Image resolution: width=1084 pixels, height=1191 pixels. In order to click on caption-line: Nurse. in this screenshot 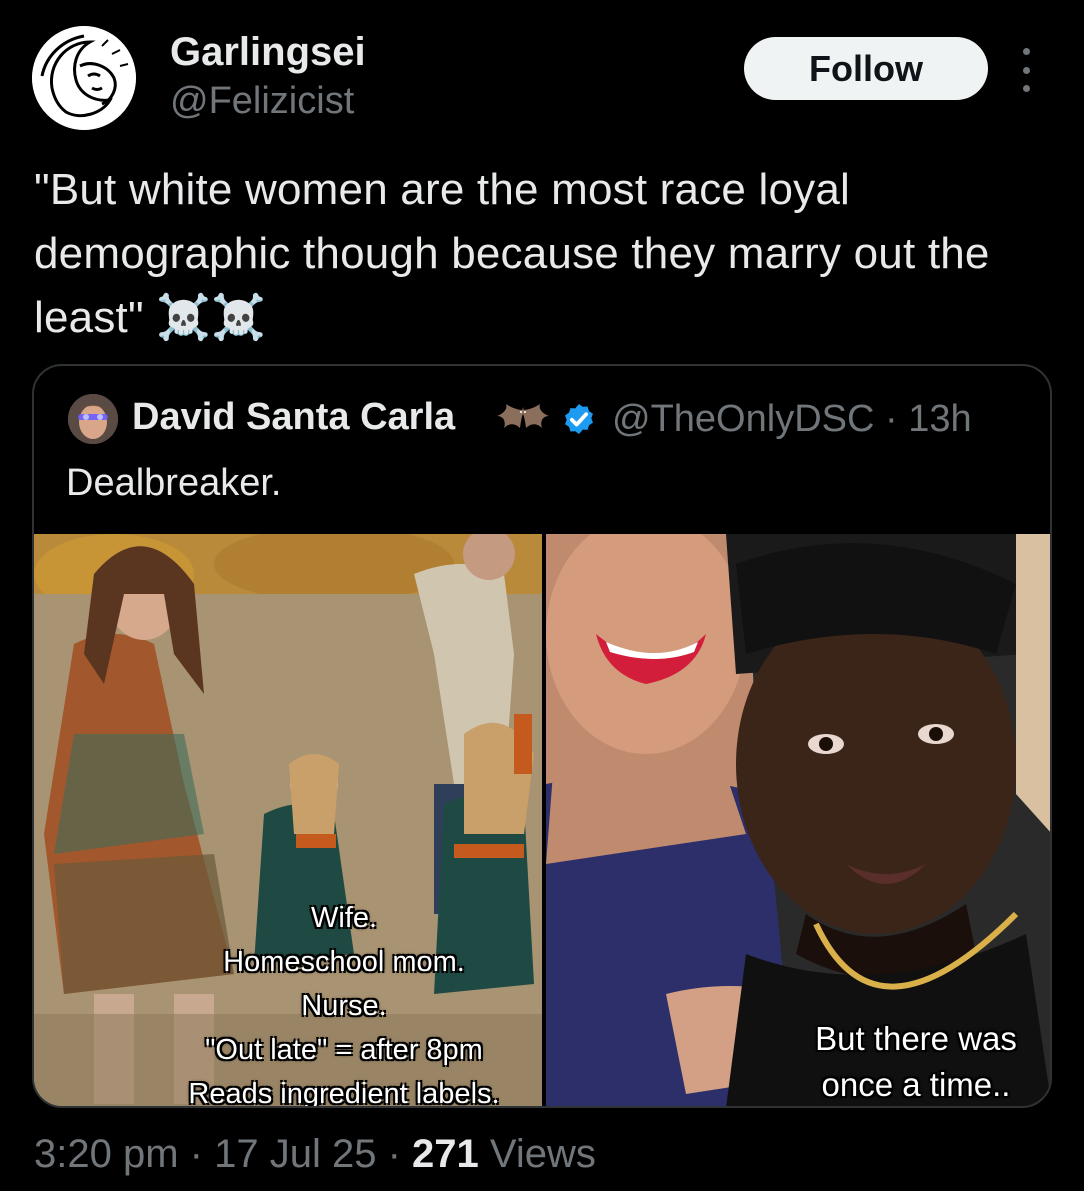, I will do `click(344, 1006)`.